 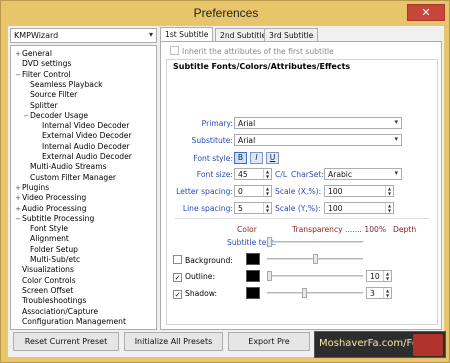 What do you see at coordinates (200, 276) in the screenshot?
I see `outline-label: Outline:` at bounding box center [200, 276].